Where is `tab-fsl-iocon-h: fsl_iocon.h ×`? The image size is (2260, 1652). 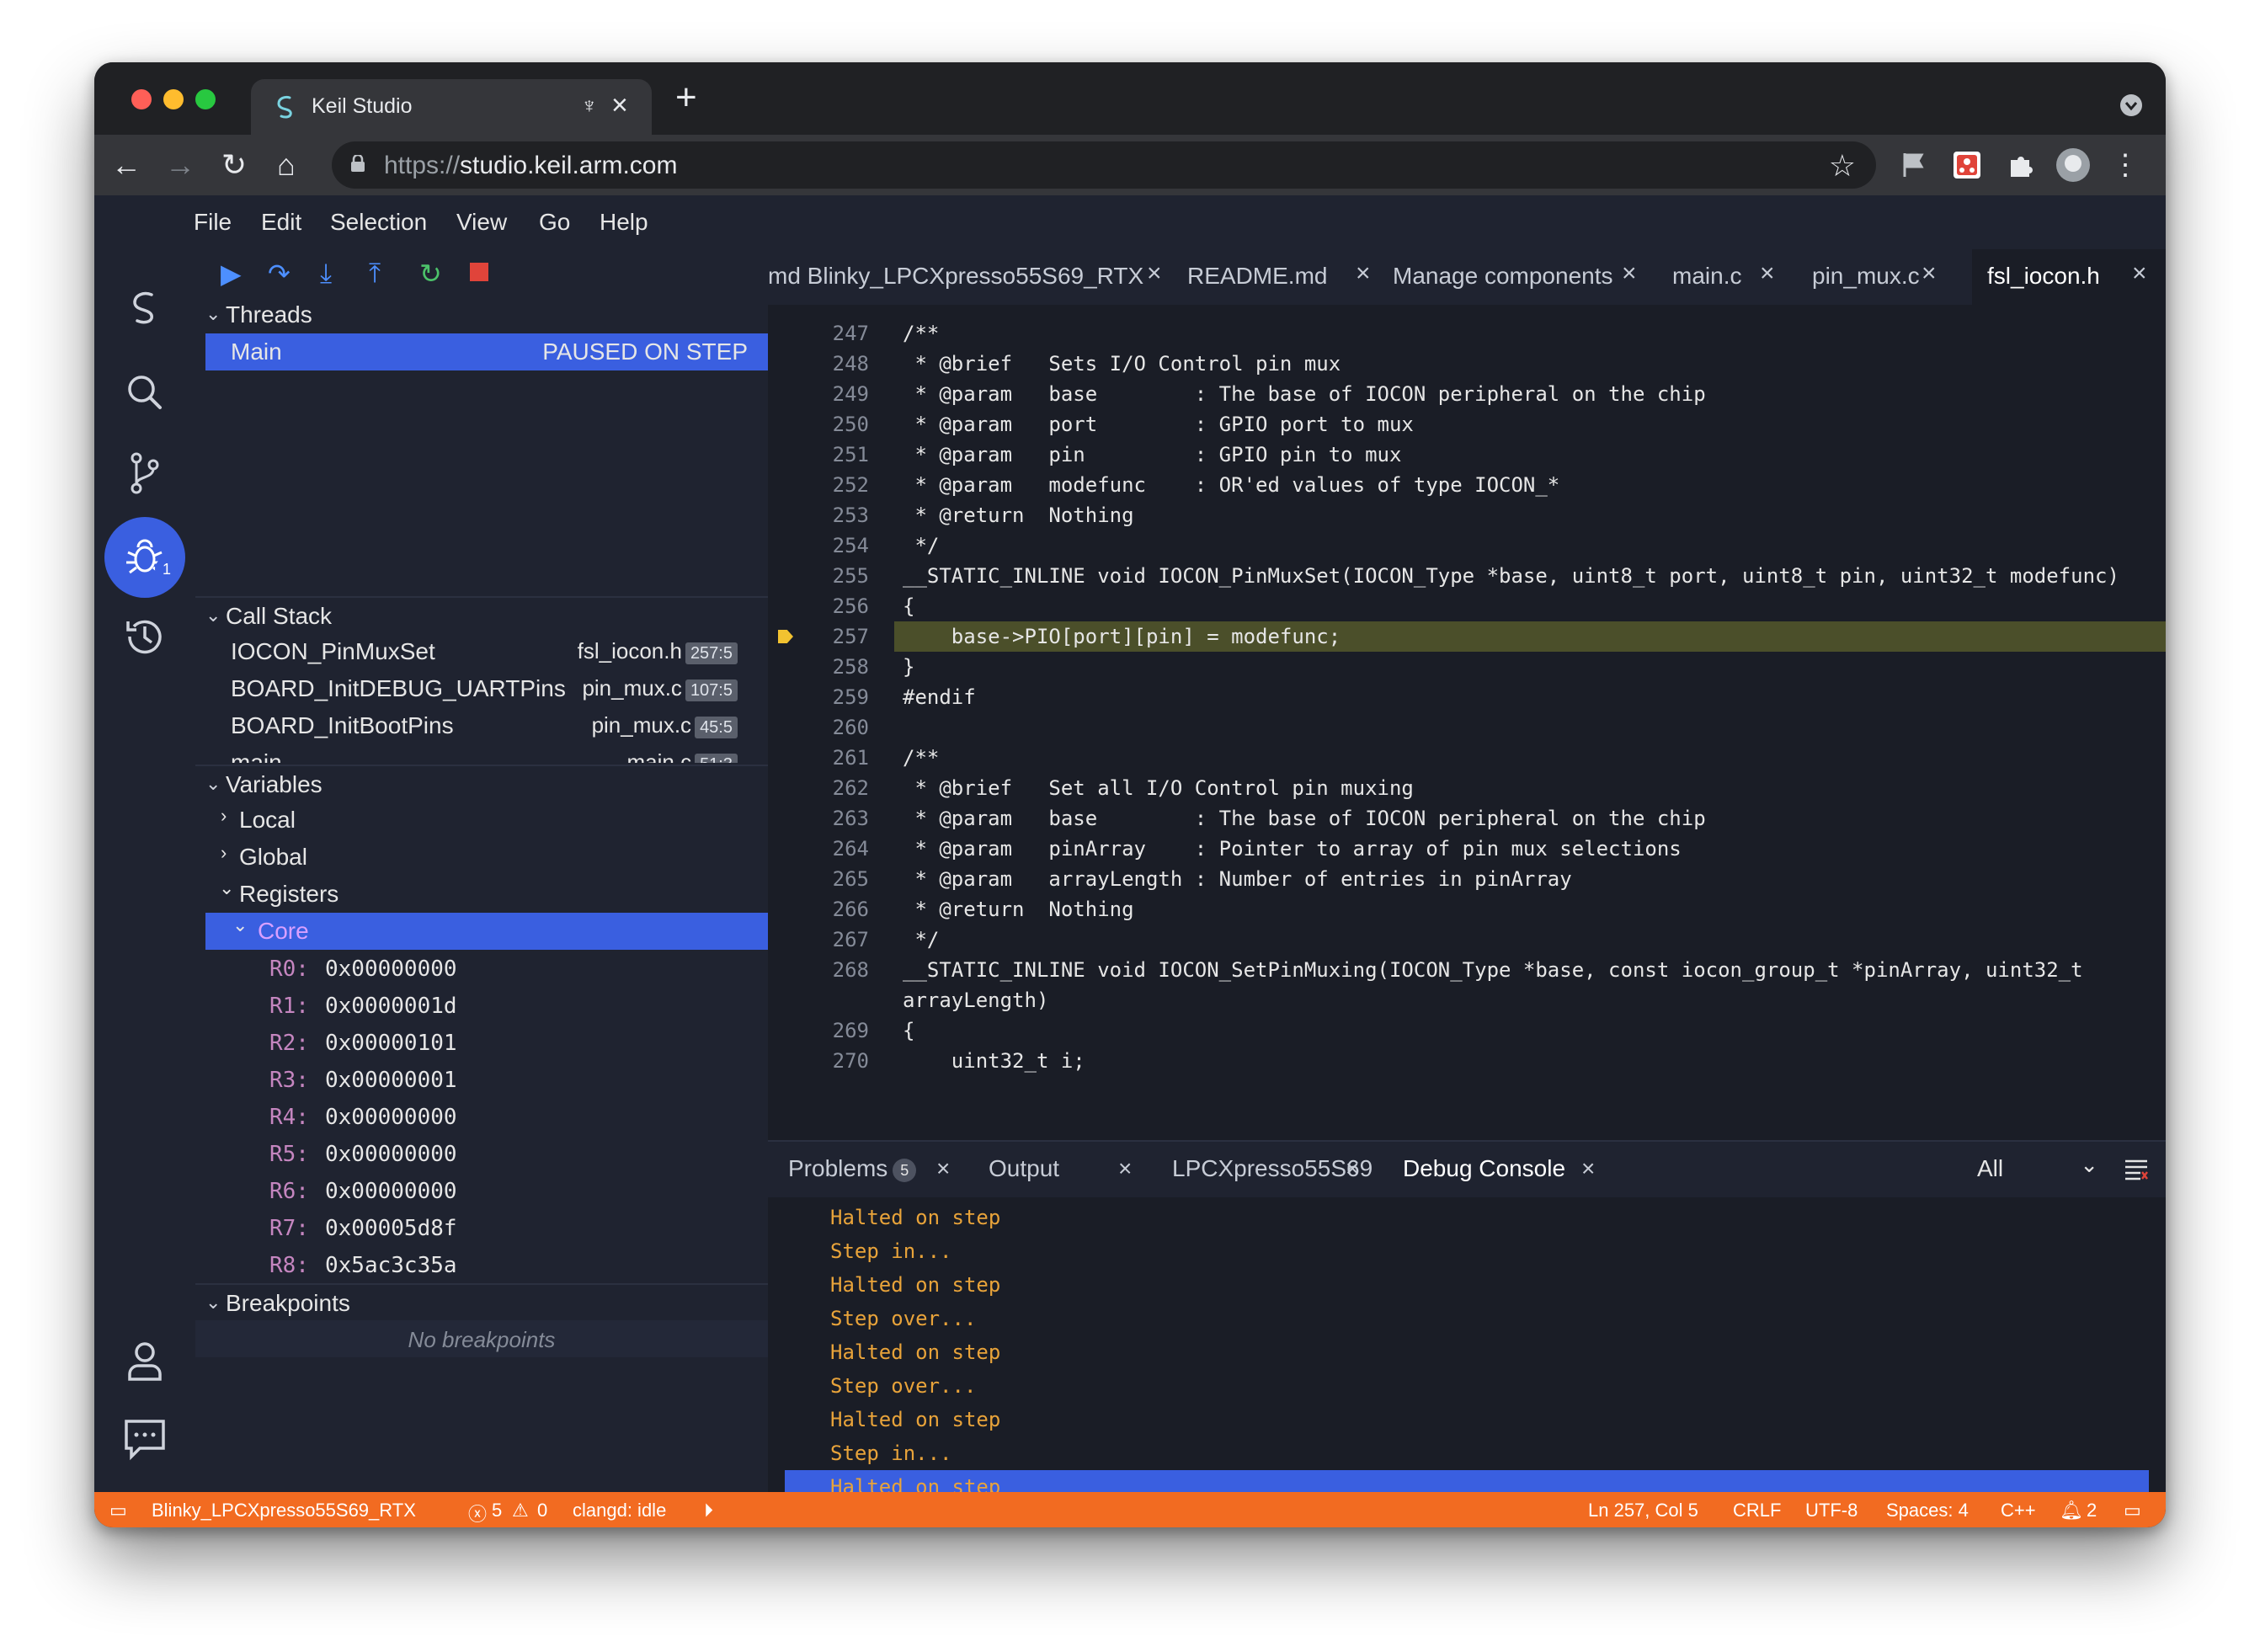 tab-fsl-iocon-h: fsl_iocon.h × is located at coordinates (2069, 277).